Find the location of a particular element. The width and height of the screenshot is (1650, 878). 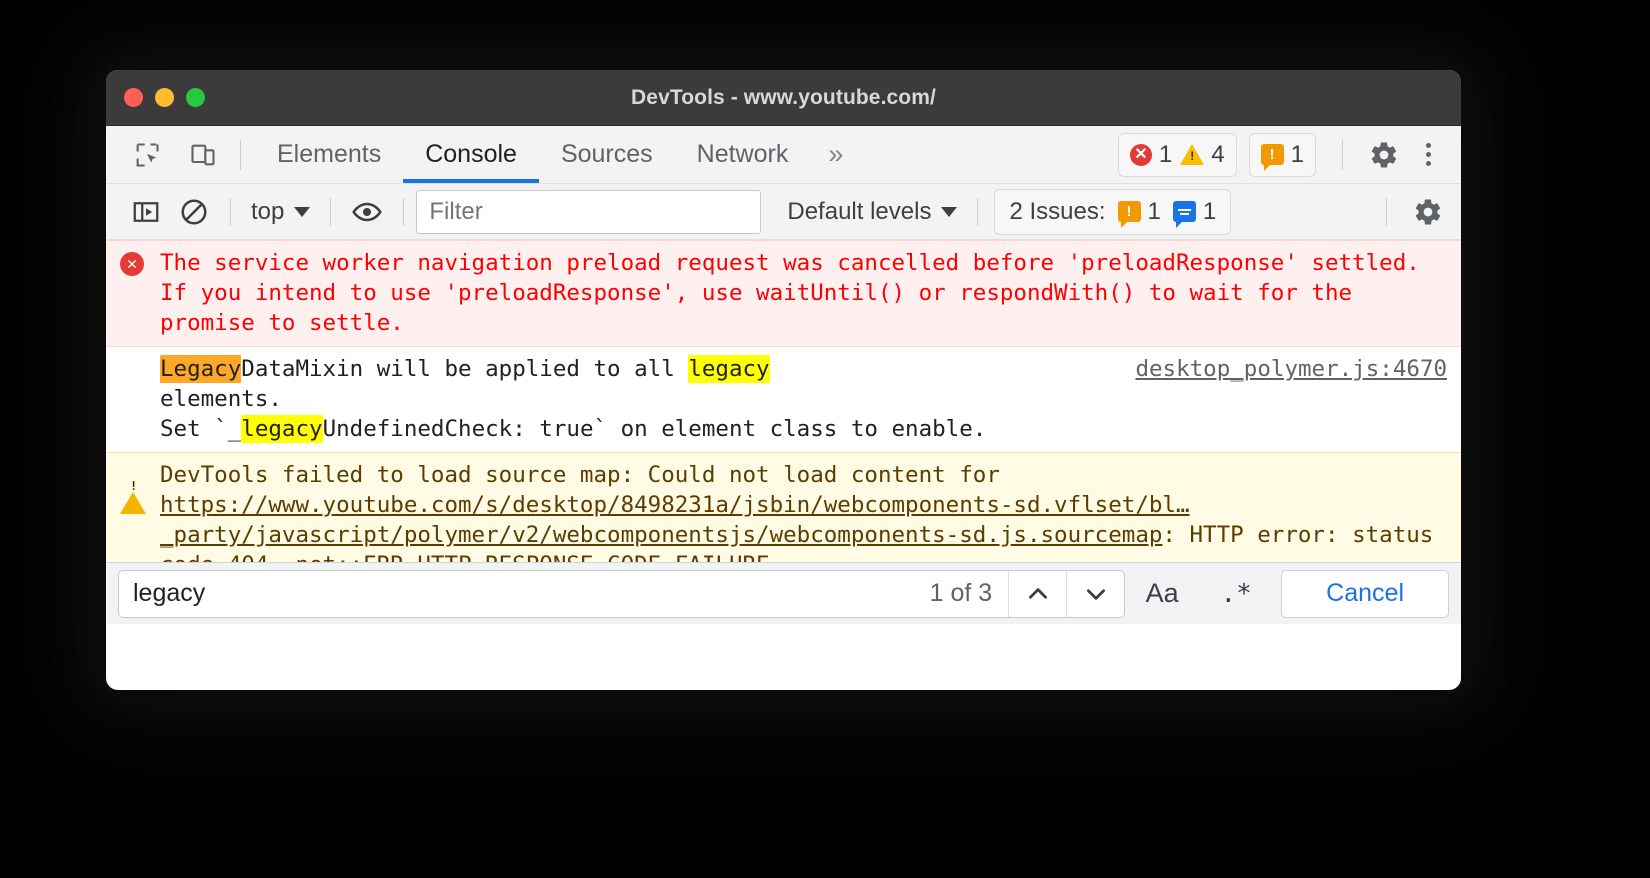

issues-blue-pair: 1 is located at coordinates (1194, 212).